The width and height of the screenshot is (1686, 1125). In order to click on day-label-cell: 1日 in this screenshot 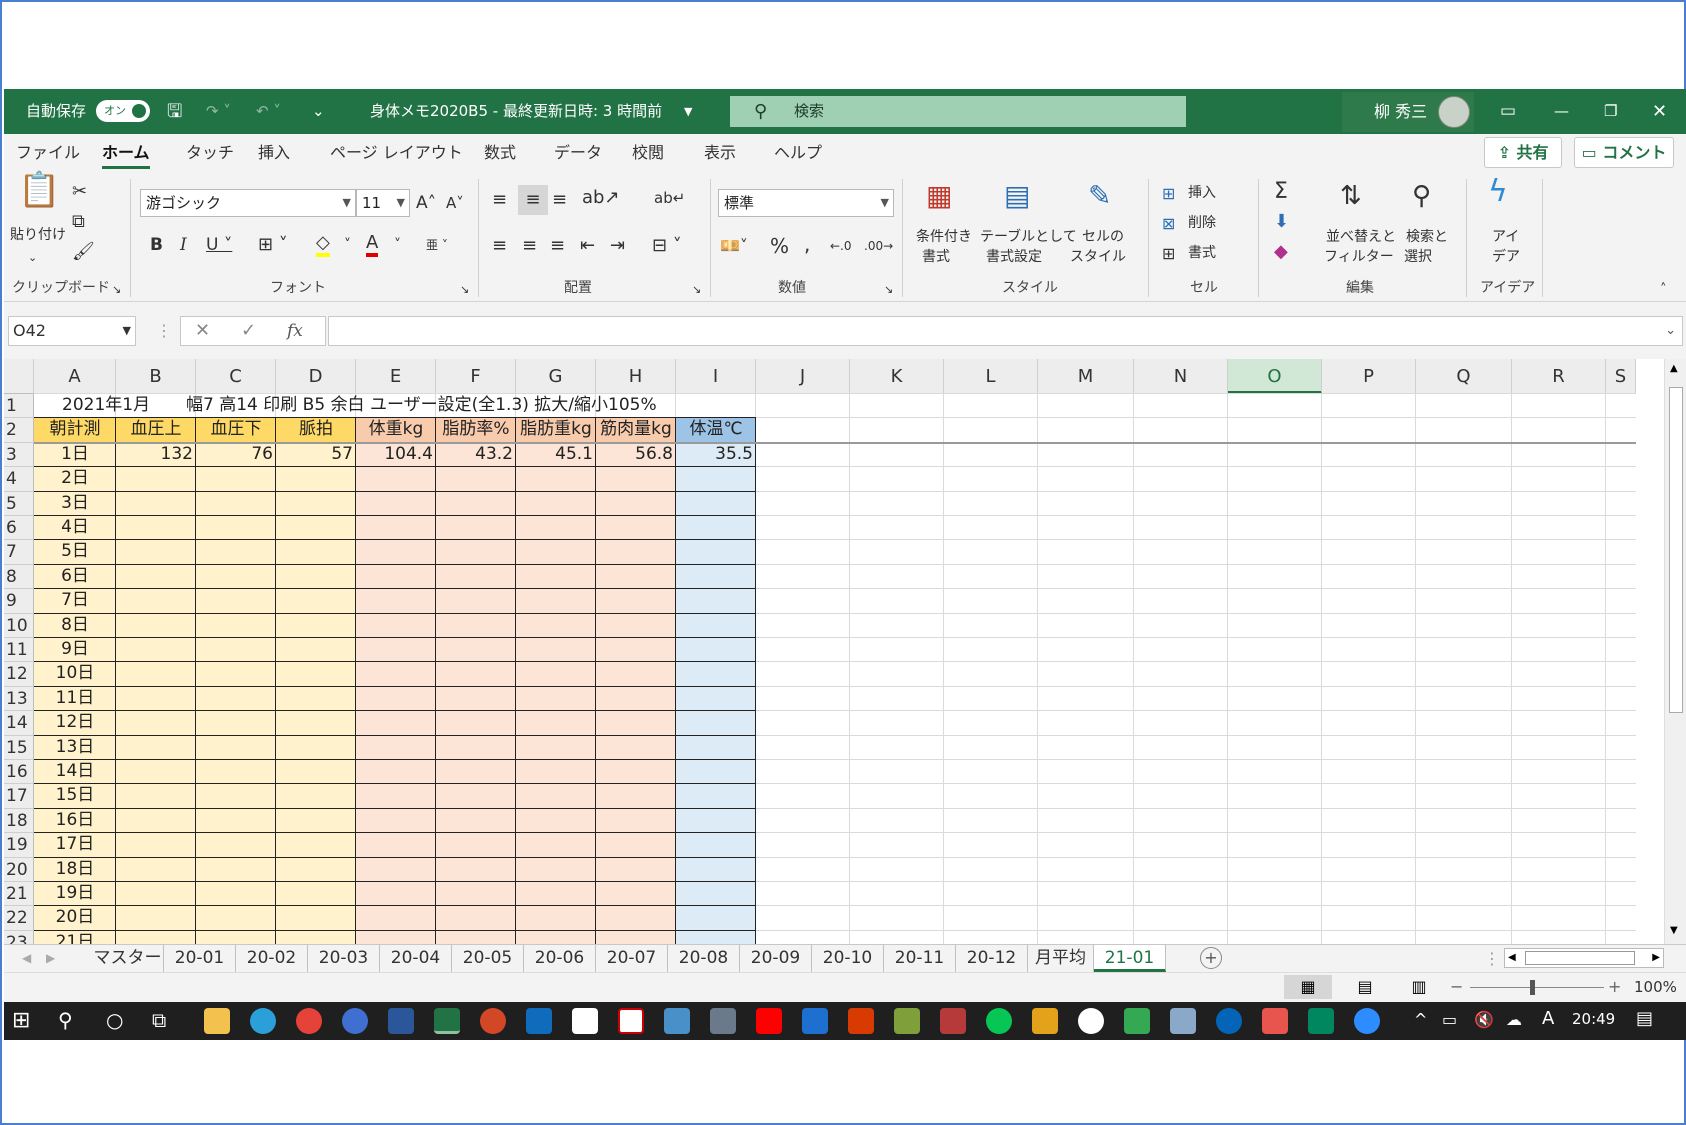, I will do `click(75, 455)`.